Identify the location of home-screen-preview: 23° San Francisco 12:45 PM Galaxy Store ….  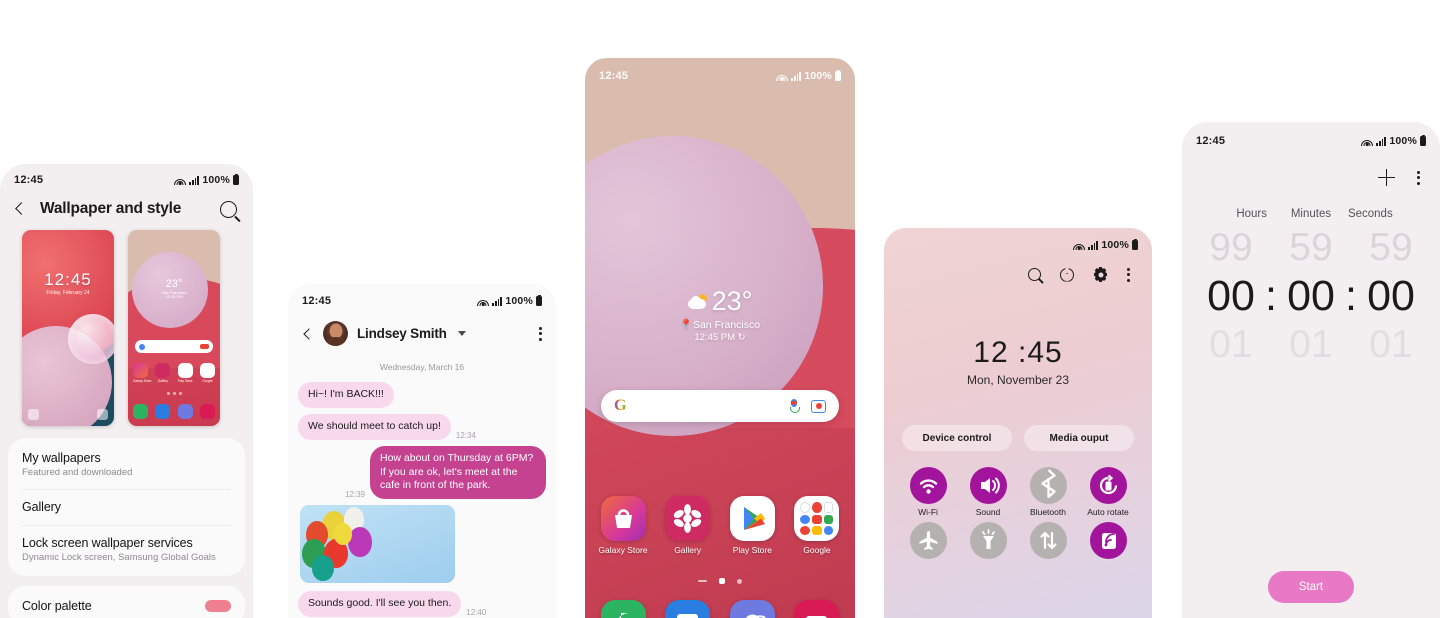
(174, 328).